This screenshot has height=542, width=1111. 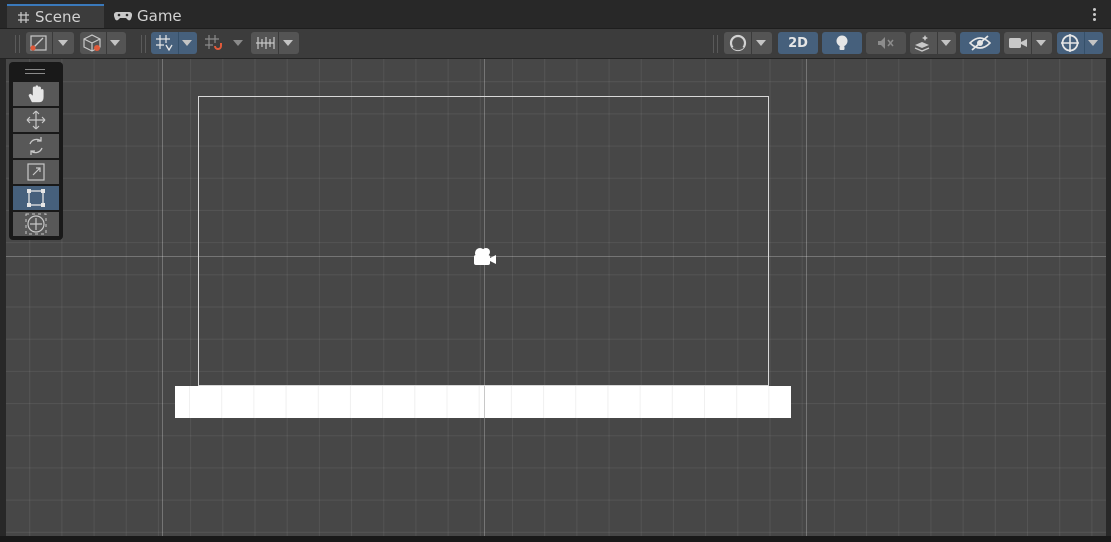 I want to click on scene-visibility-toggle, so click(x=980, y=43).